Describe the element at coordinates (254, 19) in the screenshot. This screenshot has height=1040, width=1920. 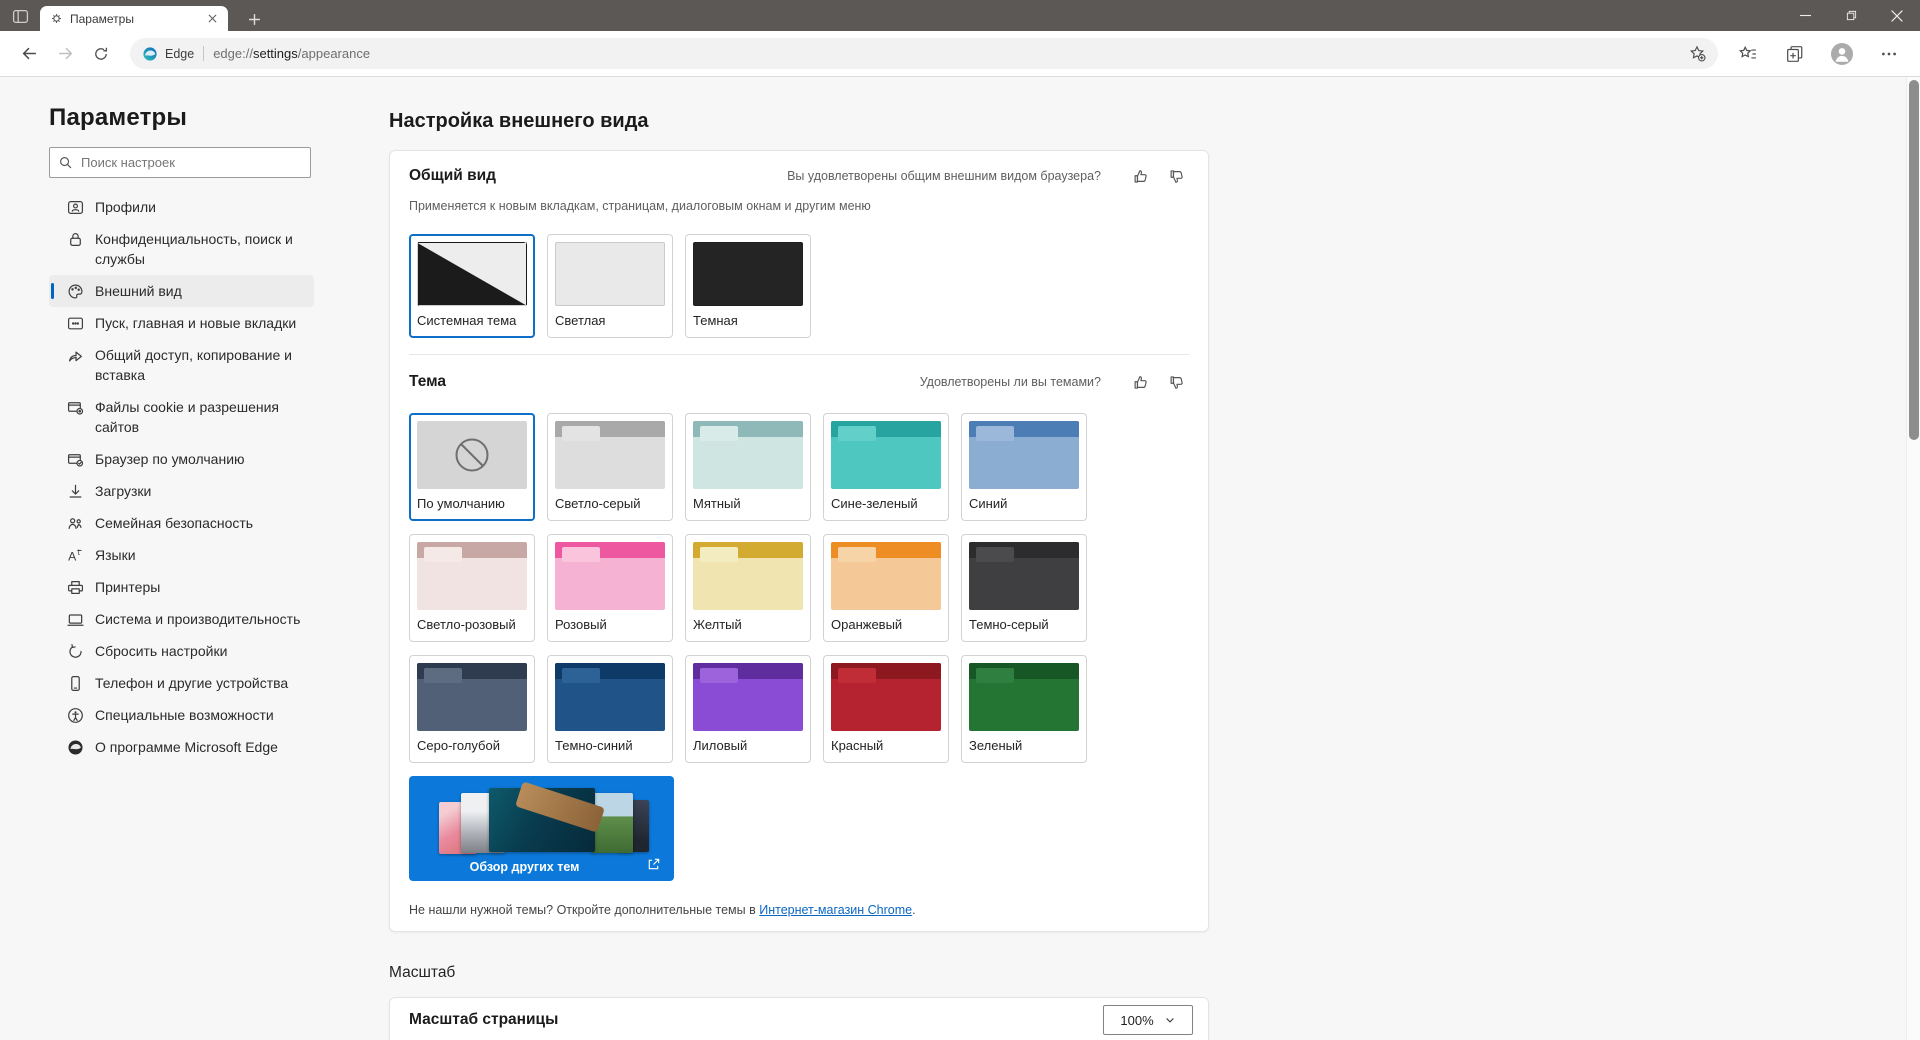
I see `new-tab-button` at that location.